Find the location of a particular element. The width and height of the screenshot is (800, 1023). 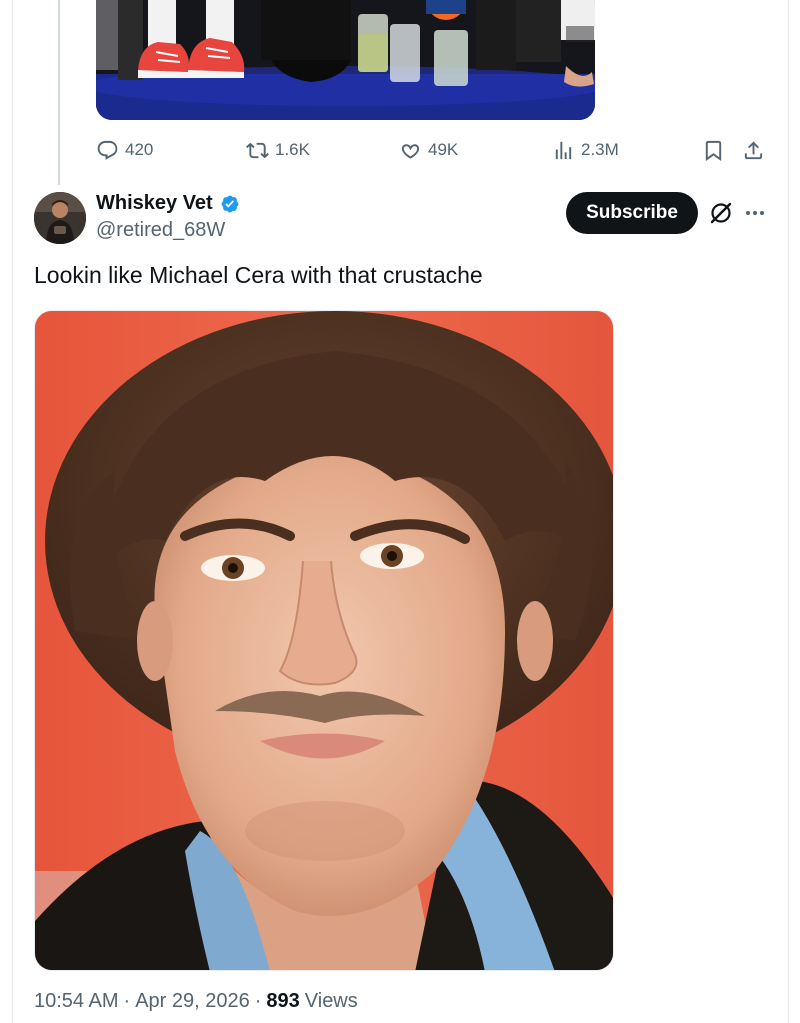

repost-icon is located at coordinates (257, 150).